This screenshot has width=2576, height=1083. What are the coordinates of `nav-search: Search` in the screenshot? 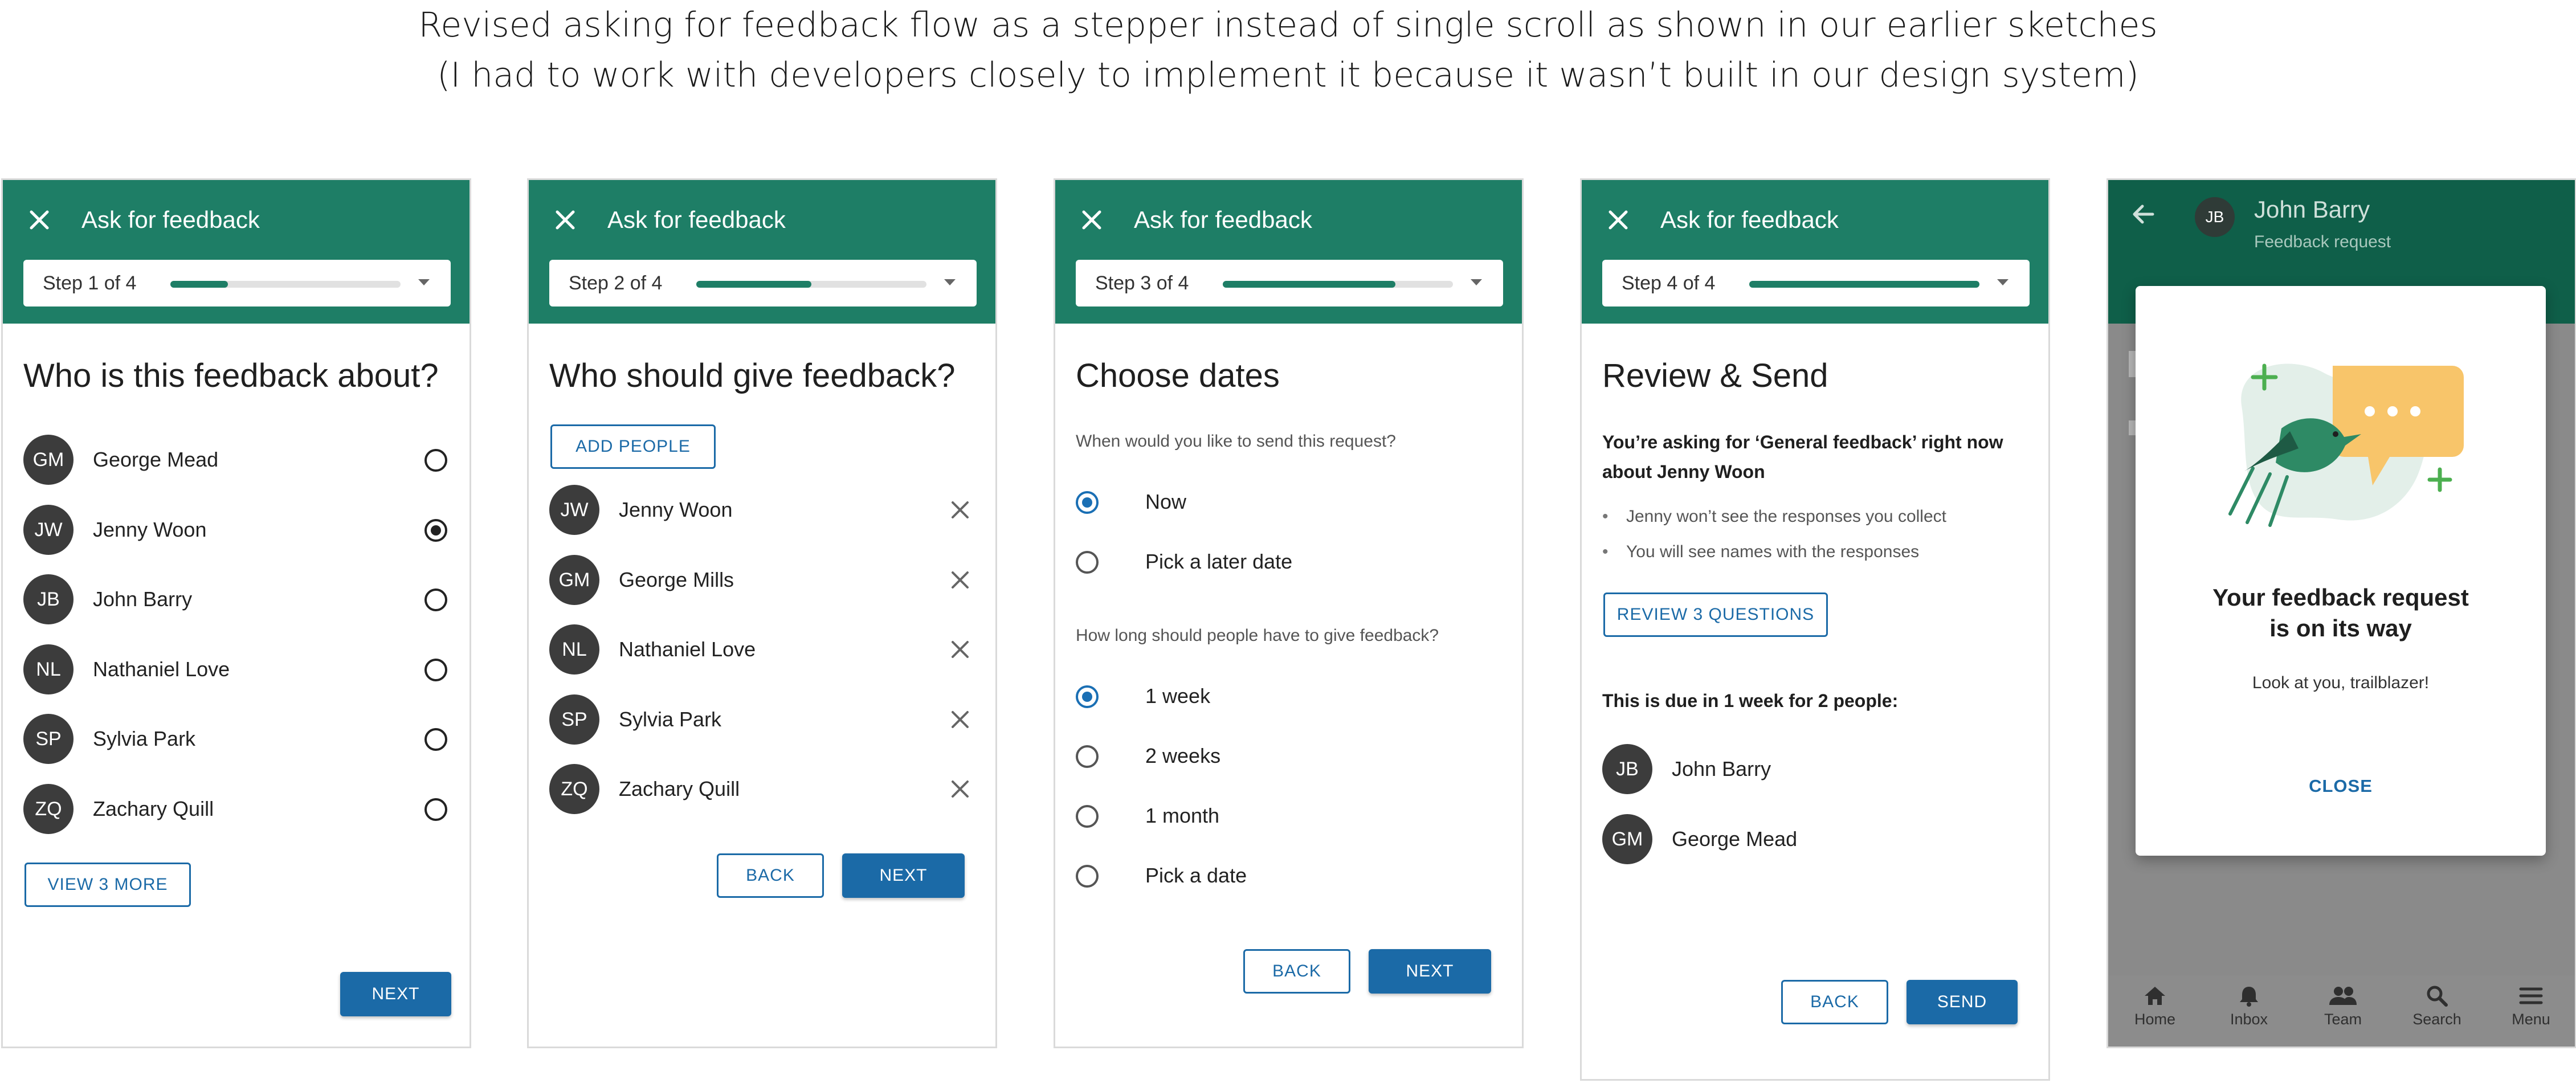 It's located at (2437, 1006).